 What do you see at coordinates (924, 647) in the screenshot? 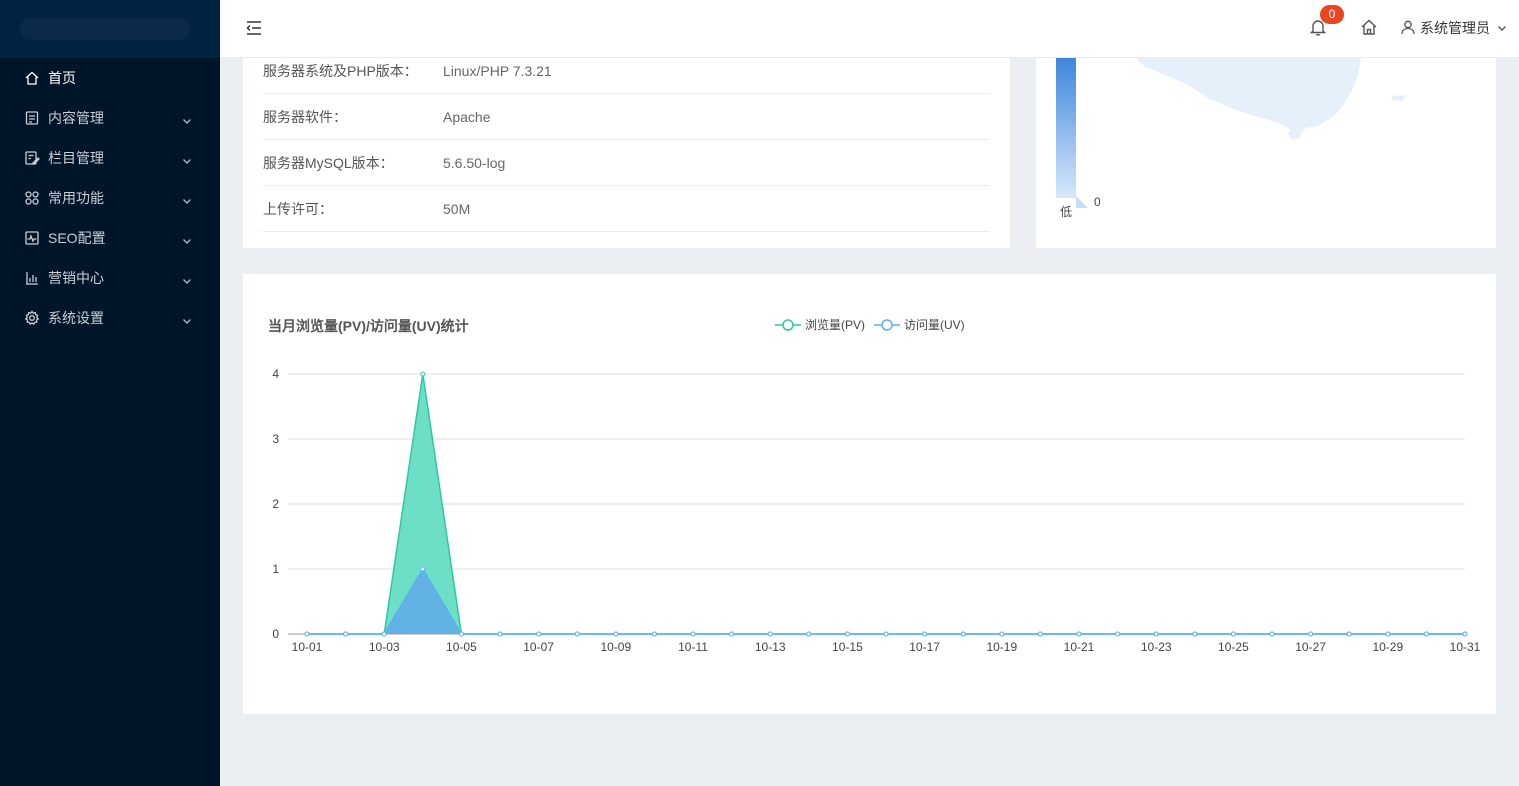
I see `x-tick-label: 10-17` at bounding box center [924, 647].